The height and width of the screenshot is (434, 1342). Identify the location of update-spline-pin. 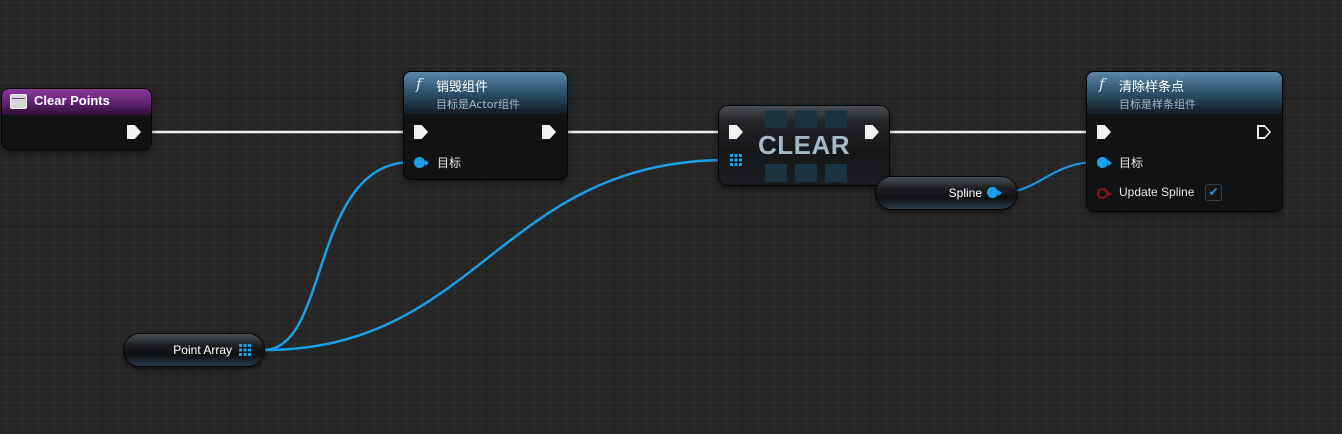
(1104, 193).